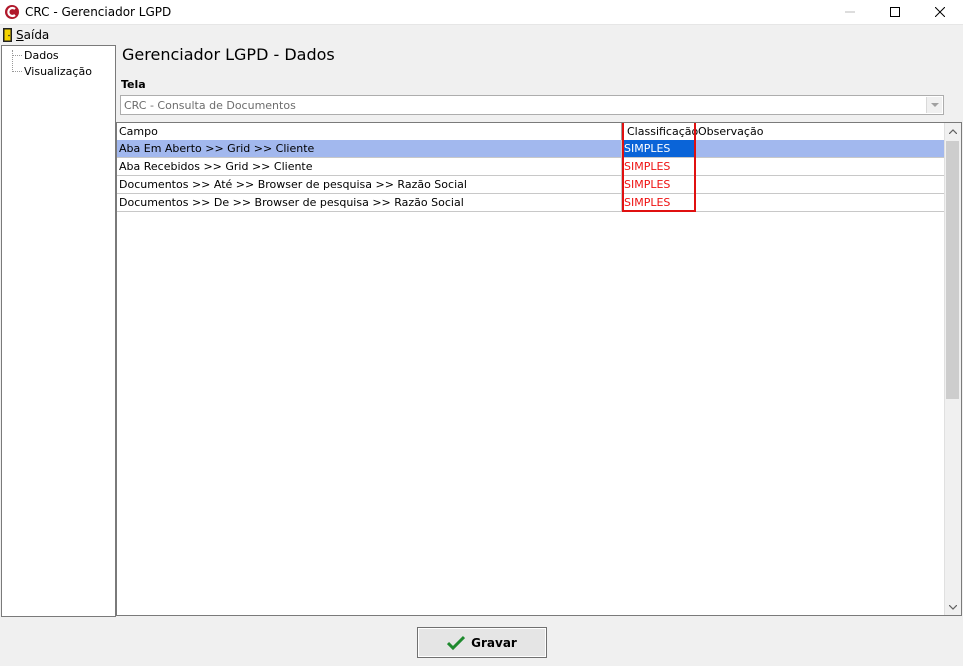 The width and height of the screenshot is (963, 666). What do you see at coordinates (33, 34) in the screenshot?
I see `menu-saida-label: Saída` at bounding box center [33, 34].